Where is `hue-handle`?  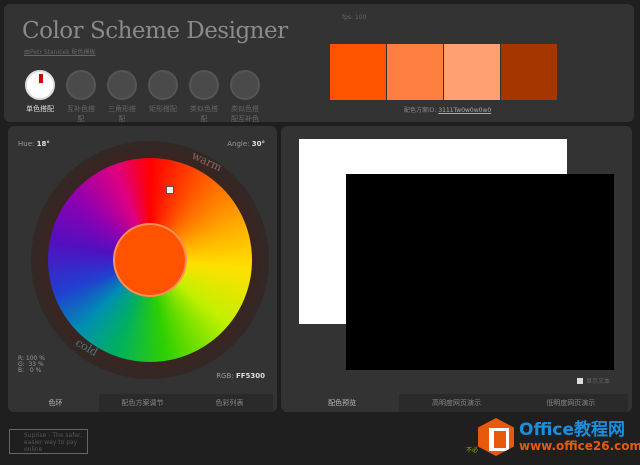
hue-handle is located at coordinates (170, 190).